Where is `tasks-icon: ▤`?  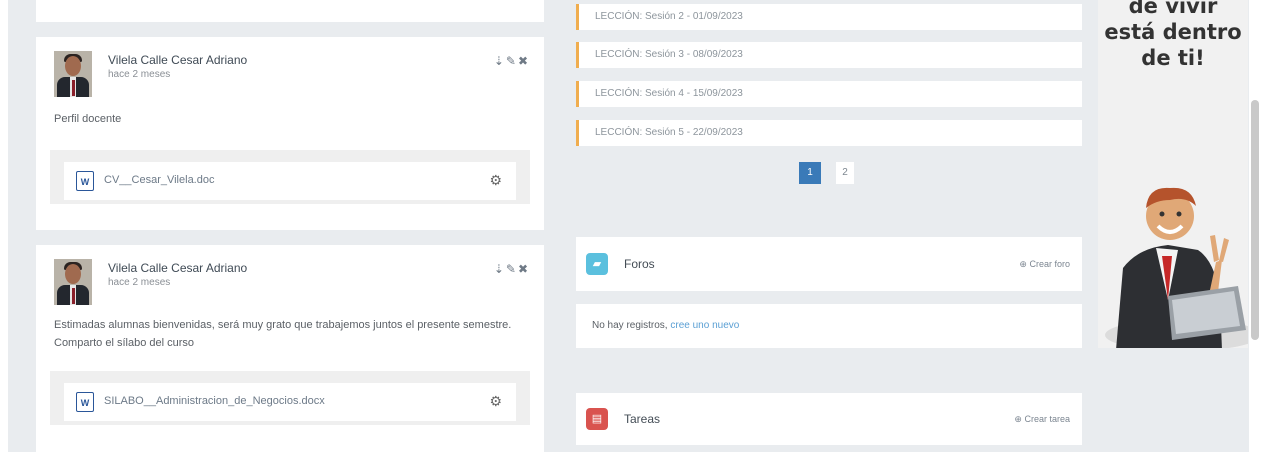
tasks-icon: ▤ is located at coordinates (597, 419).